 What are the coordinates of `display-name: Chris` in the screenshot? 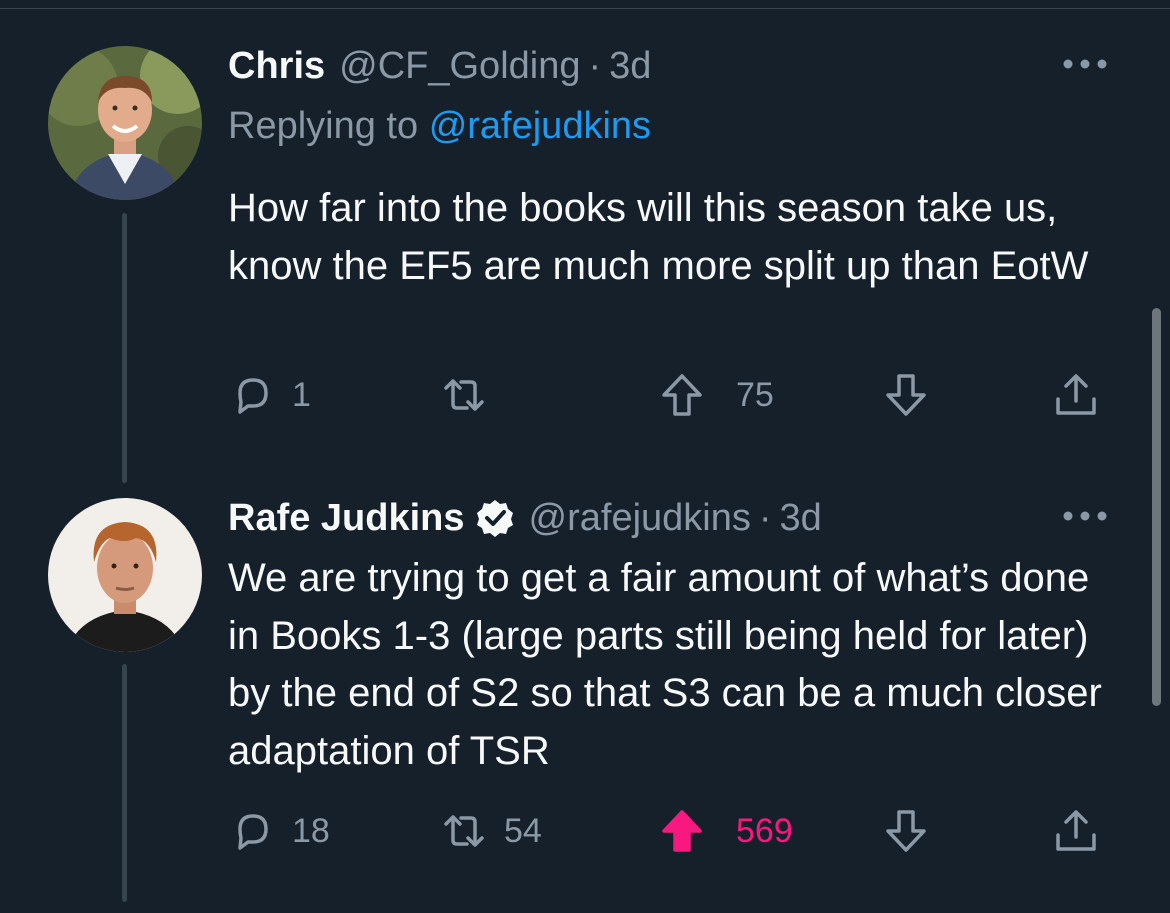 It's located at (276, 66).